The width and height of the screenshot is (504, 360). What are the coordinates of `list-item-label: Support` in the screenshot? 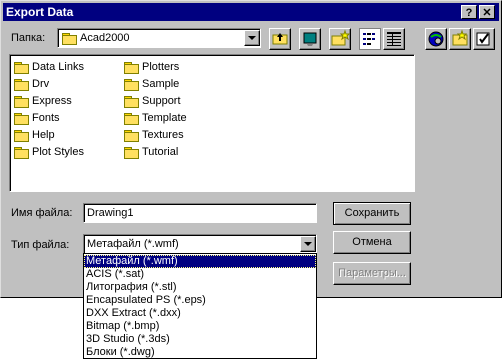 It's located at (161, 101).